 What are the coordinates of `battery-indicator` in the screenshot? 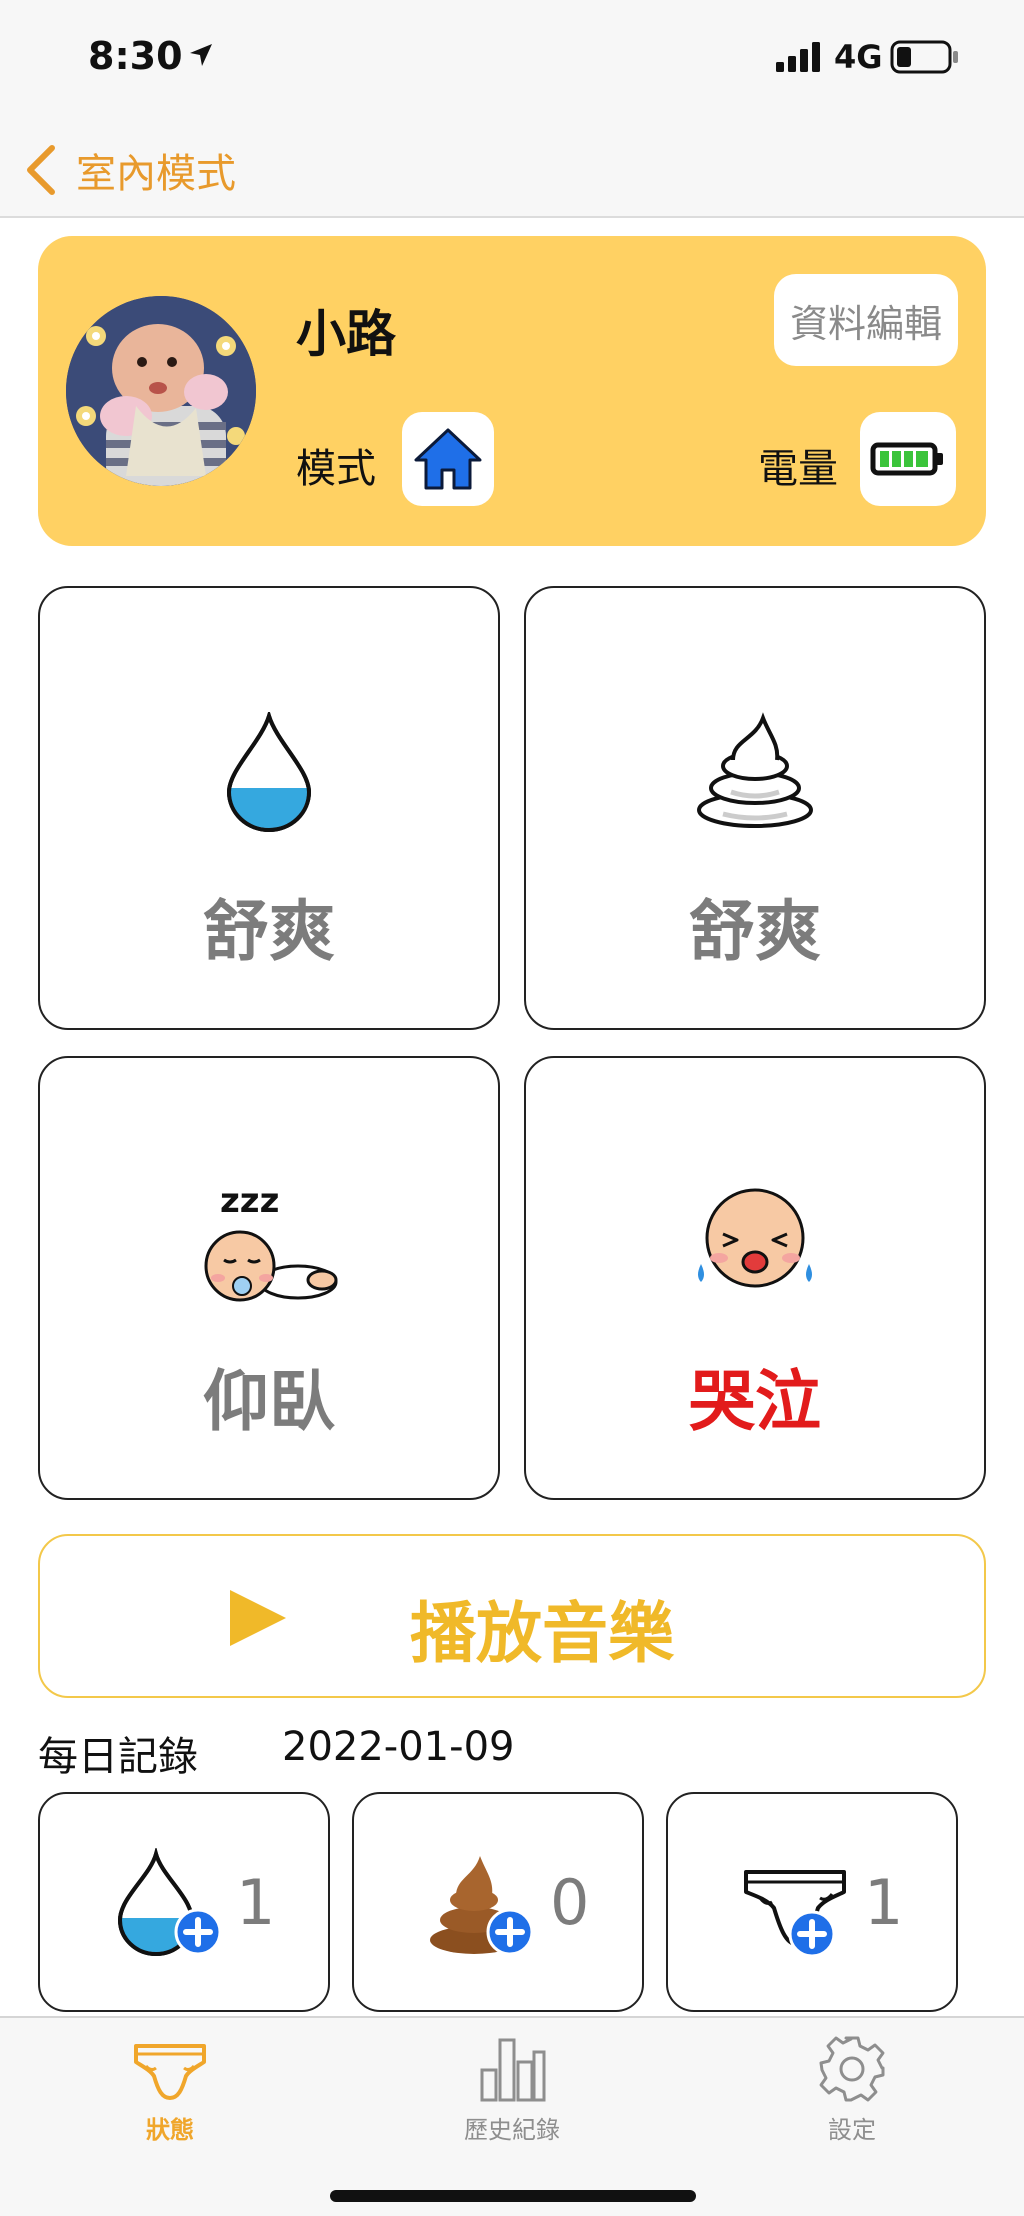 It's located at (908, 459).